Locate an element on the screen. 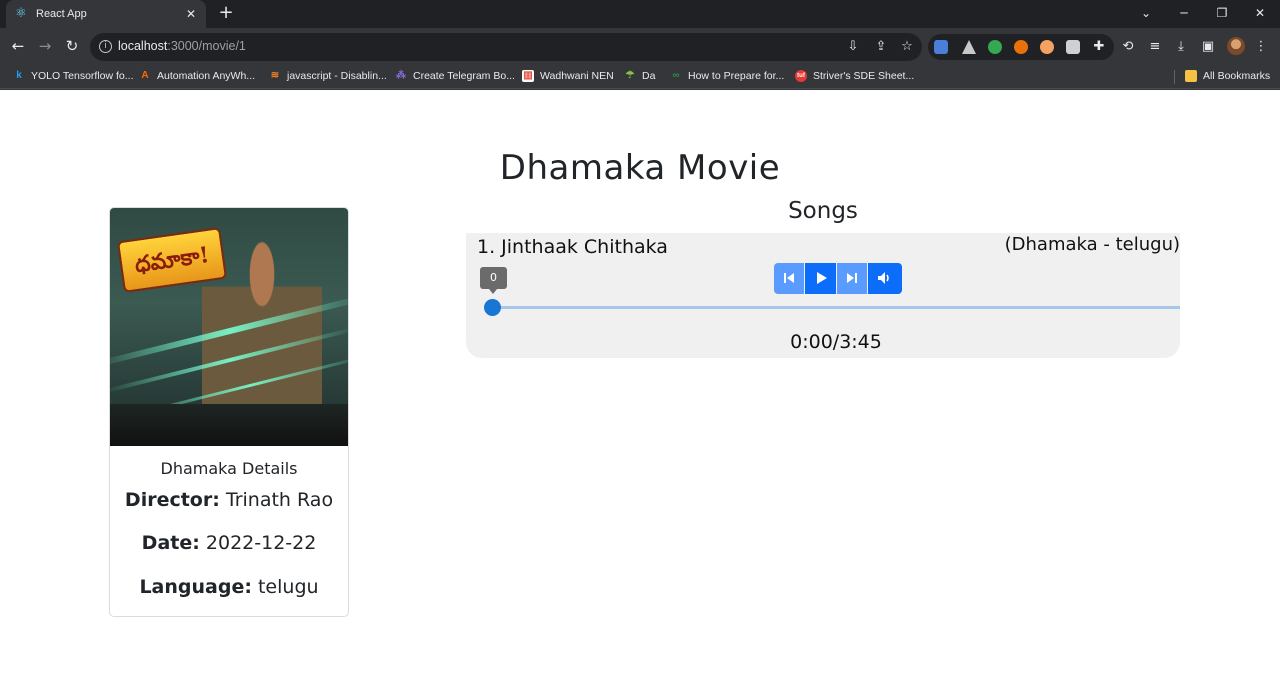 The width and height of the screenshot is (1280, 686). drive-extension-icon is located at coordinates (969, 47).